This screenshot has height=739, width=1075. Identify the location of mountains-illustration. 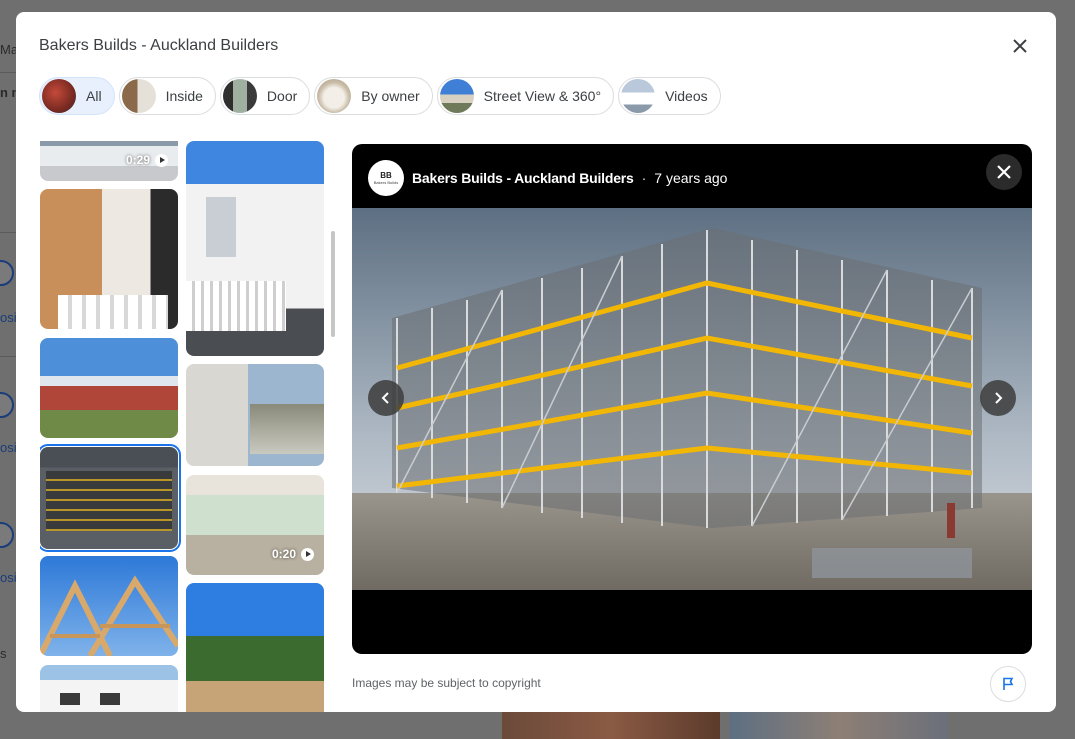
(287, 429).